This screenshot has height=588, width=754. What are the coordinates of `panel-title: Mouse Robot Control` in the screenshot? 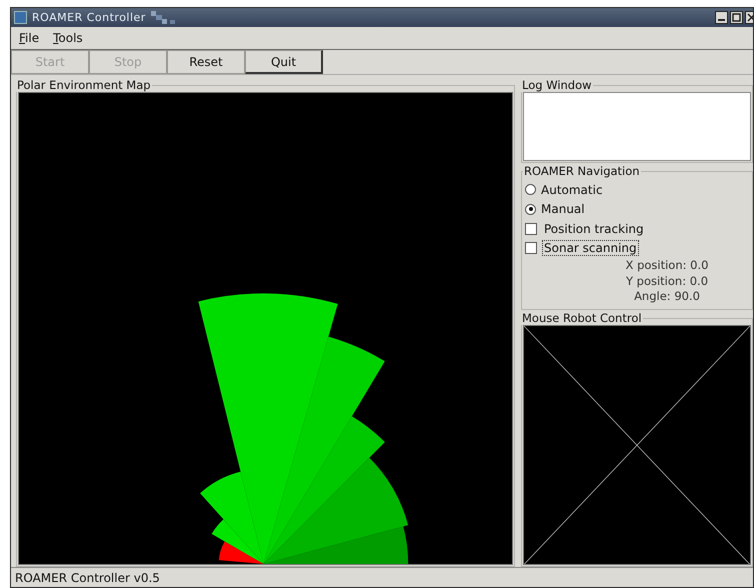 It's located at (582, 318).